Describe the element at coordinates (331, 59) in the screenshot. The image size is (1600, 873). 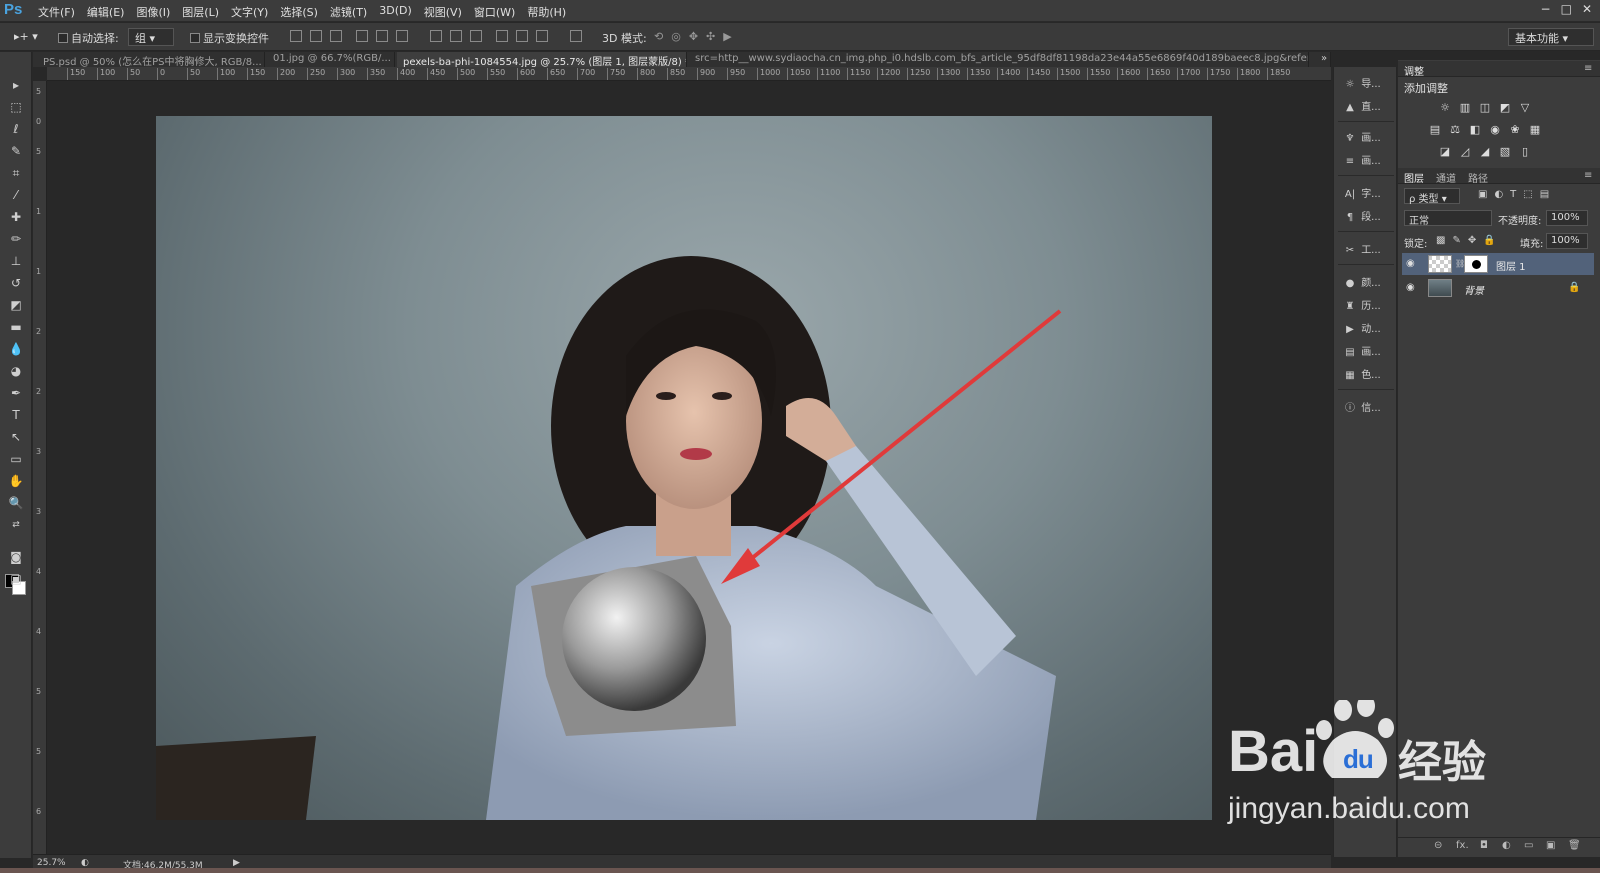
I see `tab-01-jpg: 01.jpg @ 66.7%(RGB/... ×` at that location.